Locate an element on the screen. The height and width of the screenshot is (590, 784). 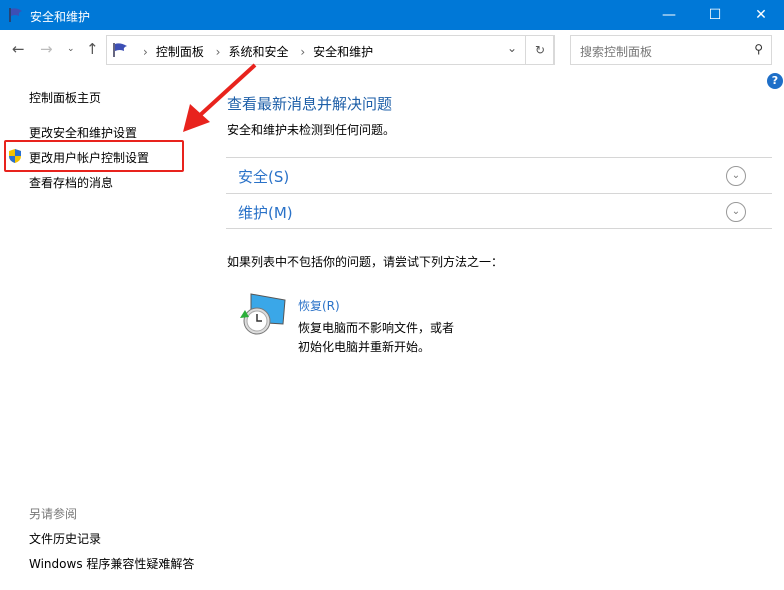
sidebar-item-archived-messages: 查看存档的消息 is located at coordinates (71, 182).